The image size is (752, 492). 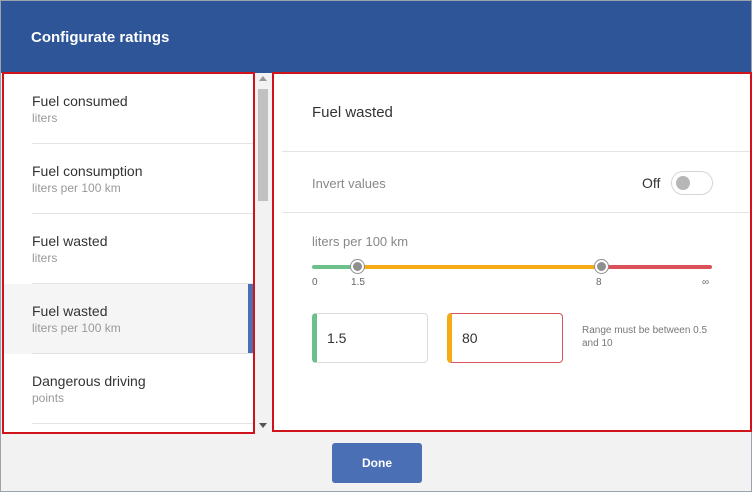 What do you see at coordinates (48, 398) in the screenshot?
I see `list-item-unit: points` at bounding box center [48, 398].